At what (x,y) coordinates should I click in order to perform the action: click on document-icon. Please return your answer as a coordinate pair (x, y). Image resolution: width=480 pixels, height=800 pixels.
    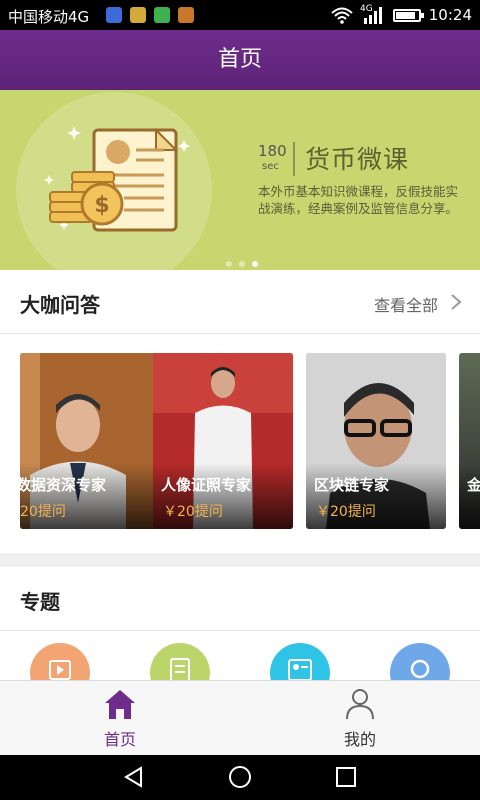
    Looking at the image, I should click on (180, 661).